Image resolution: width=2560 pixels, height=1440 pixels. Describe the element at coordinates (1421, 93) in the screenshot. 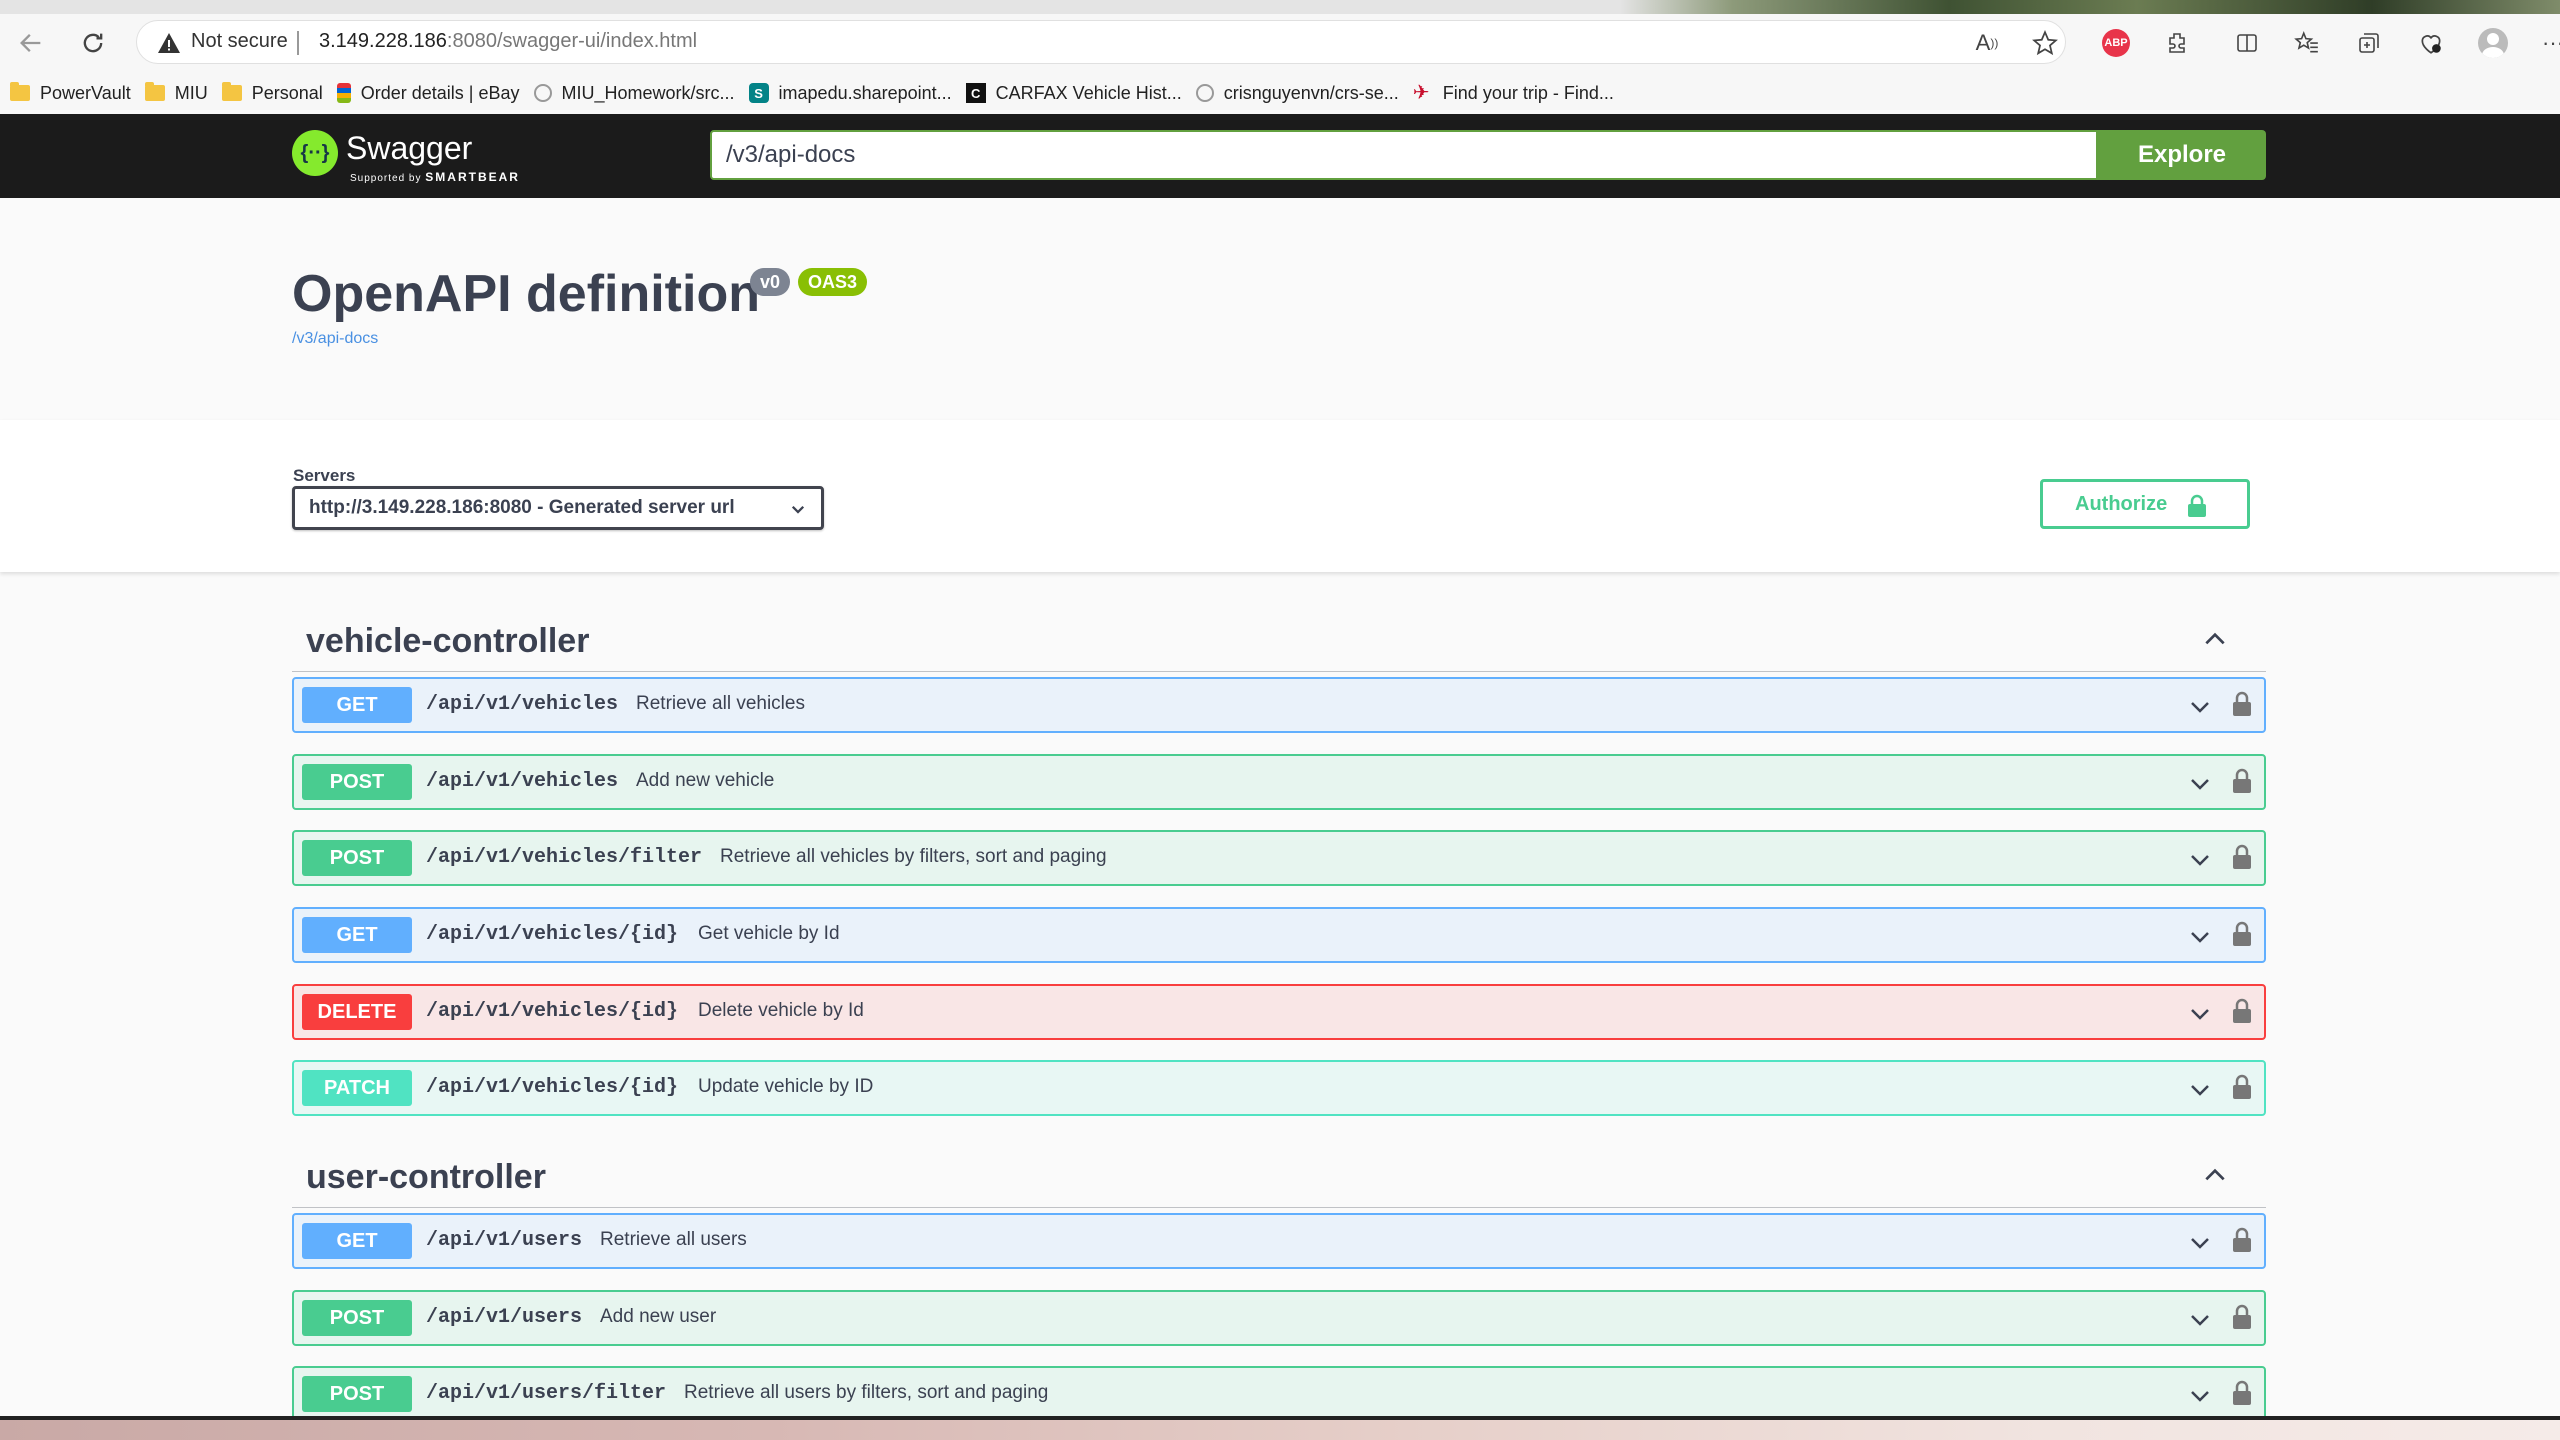

I see `airline-icon: ✈` at that location.